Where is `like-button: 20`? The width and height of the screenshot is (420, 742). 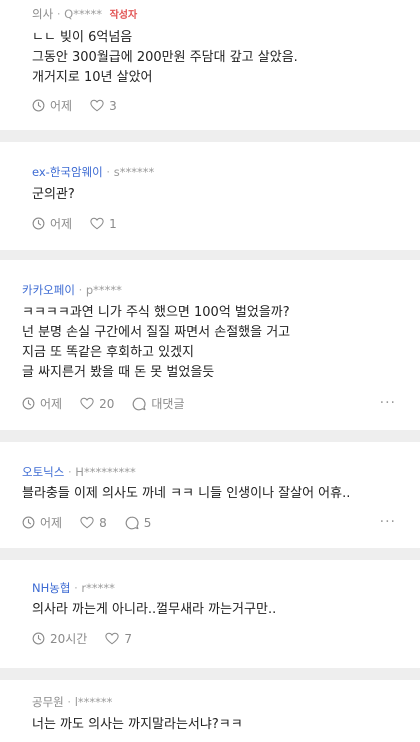
like-button: 20 is located at coordinates (97, 404).